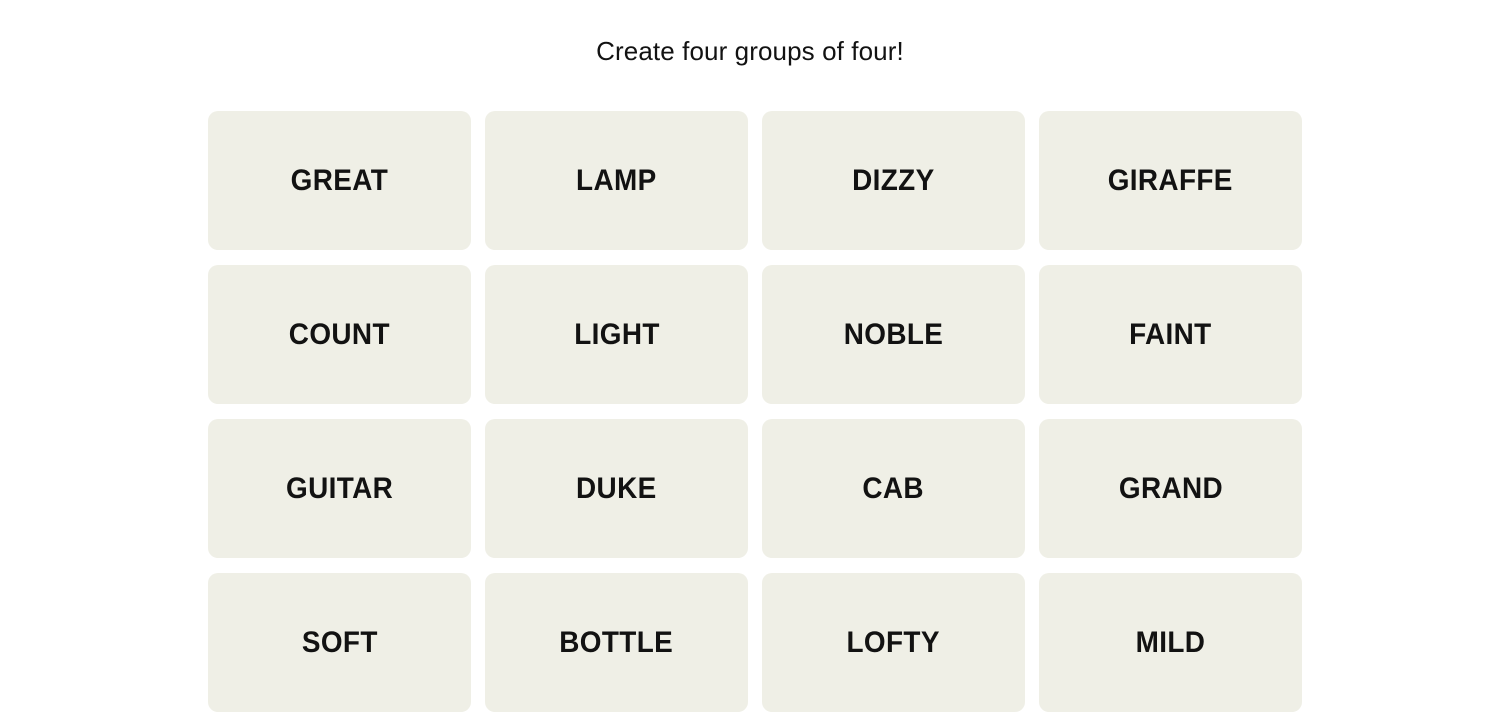 This screenshot has width=1500, height=719. I want to click on word-tile-label: DUKE, so click(616, 488).